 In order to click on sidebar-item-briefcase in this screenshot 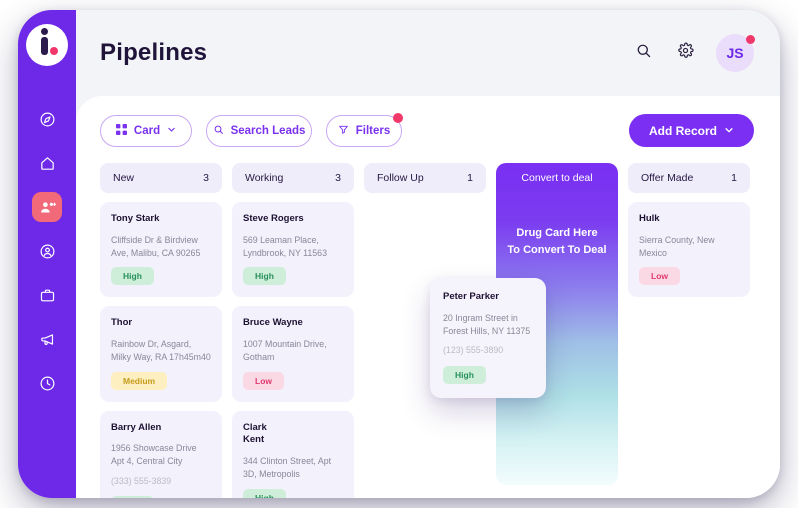, I will do `click(47, 295)`.